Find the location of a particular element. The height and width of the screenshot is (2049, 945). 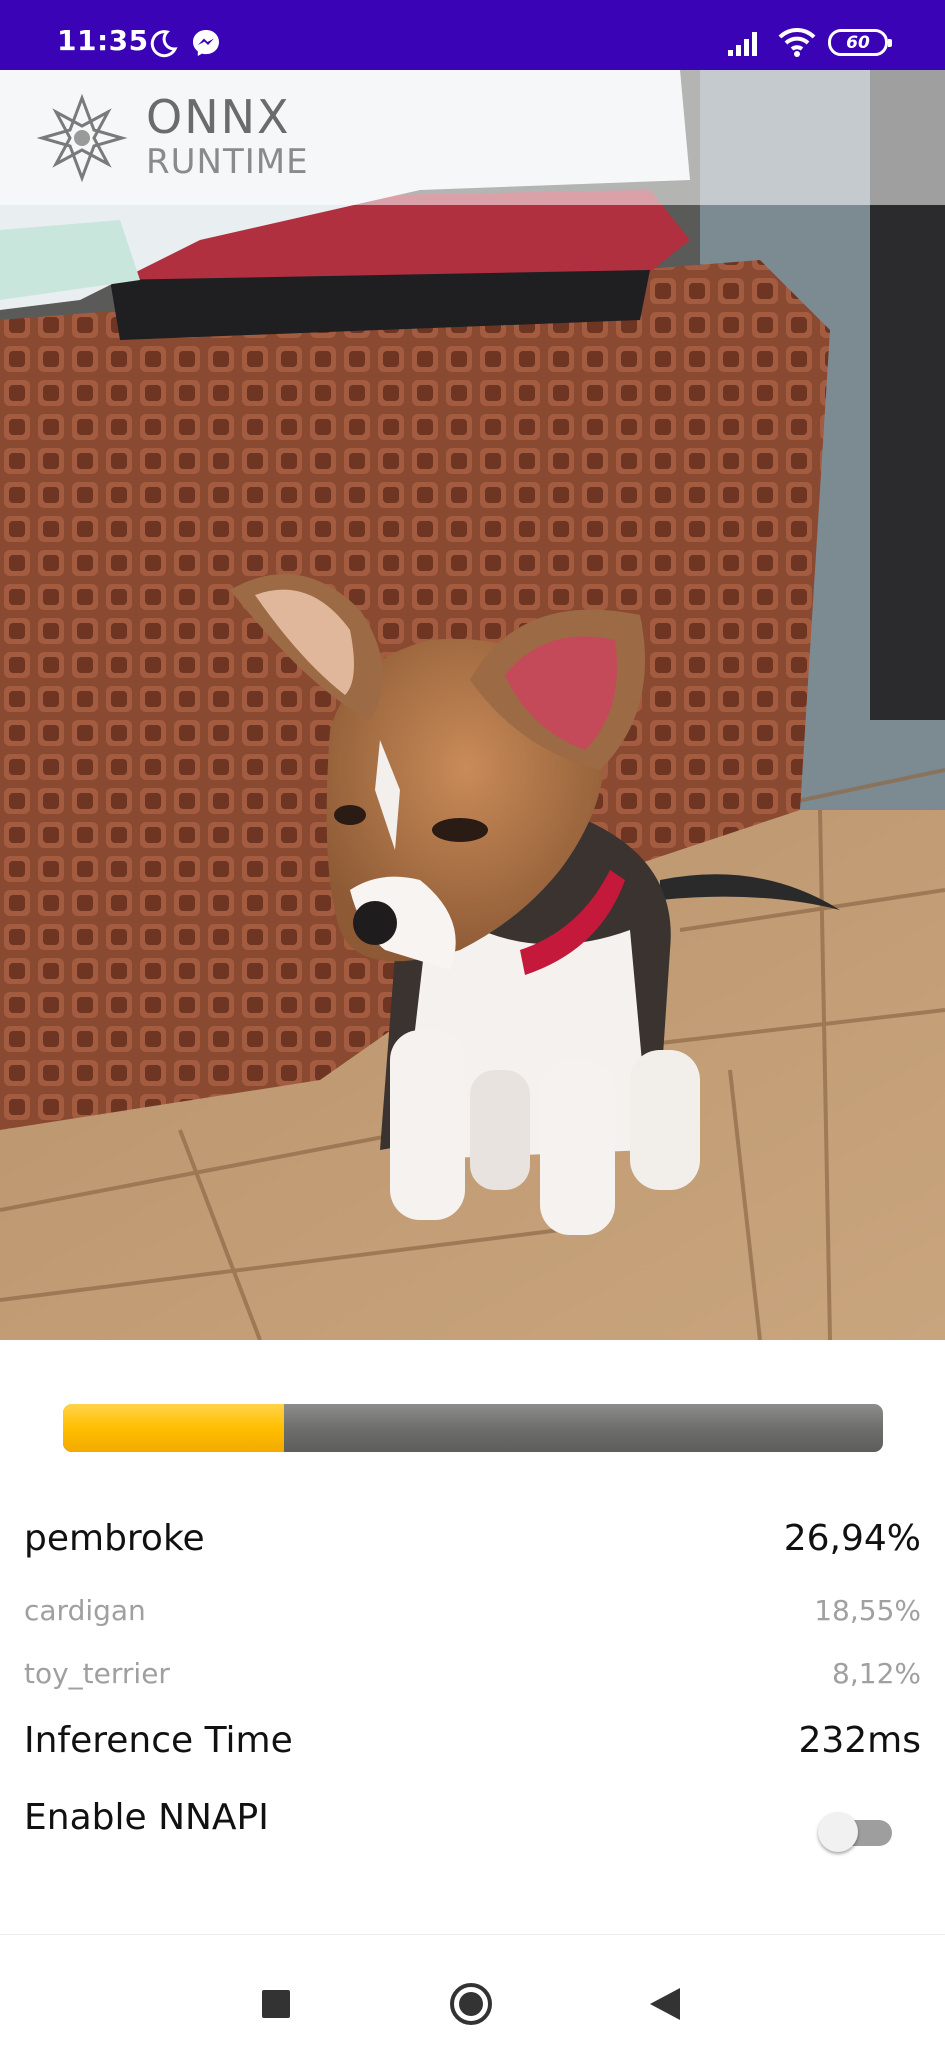

moon-icon is located at coordinates (164, 44).